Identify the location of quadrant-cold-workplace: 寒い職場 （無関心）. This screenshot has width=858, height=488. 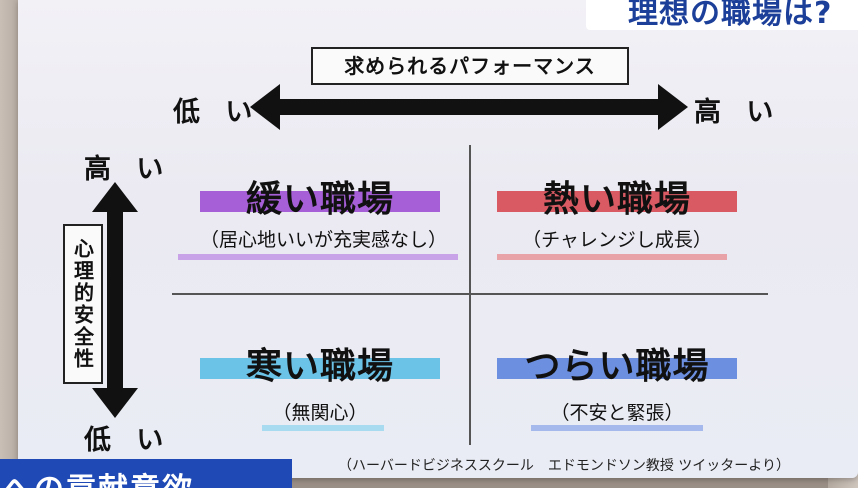
(320, 392).